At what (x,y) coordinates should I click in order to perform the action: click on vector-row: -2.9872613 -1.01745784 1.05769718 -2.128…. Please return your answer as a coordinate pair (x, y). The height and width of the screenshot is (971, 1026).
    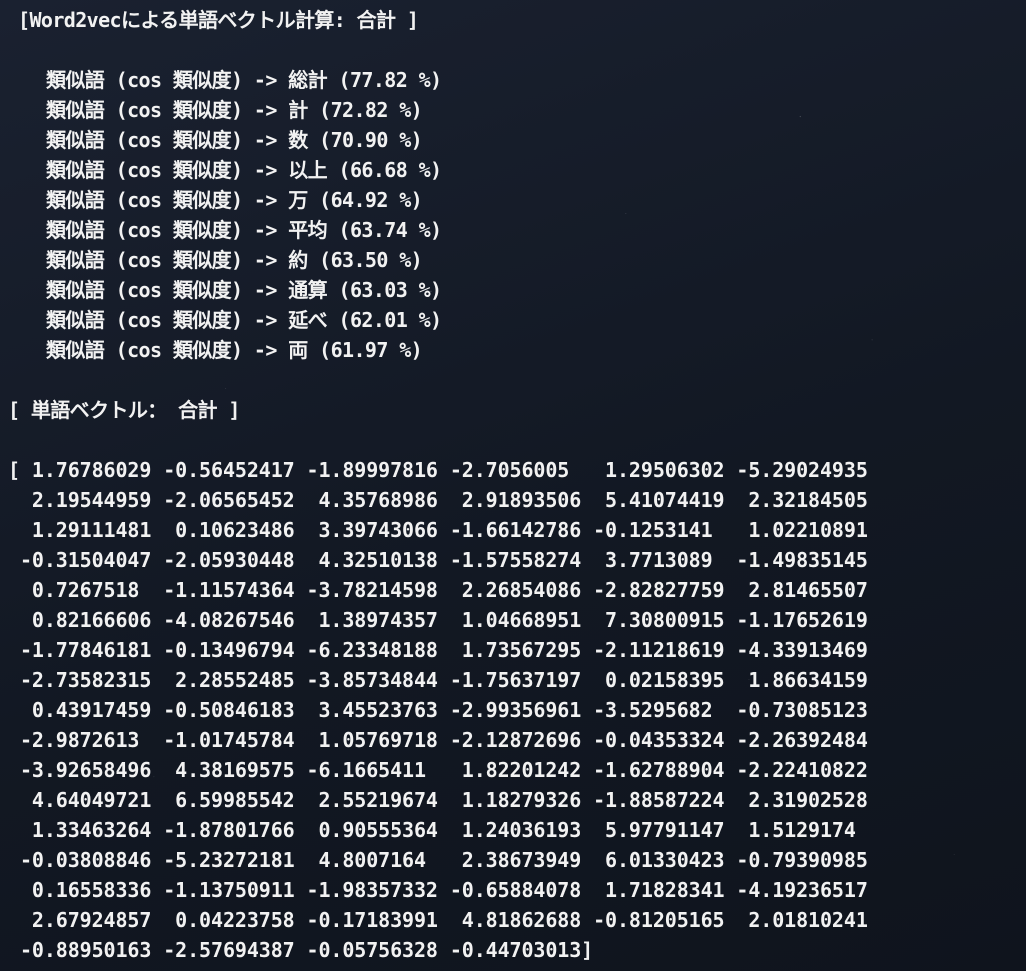
    Looking at the image, I should click on (438, 740).